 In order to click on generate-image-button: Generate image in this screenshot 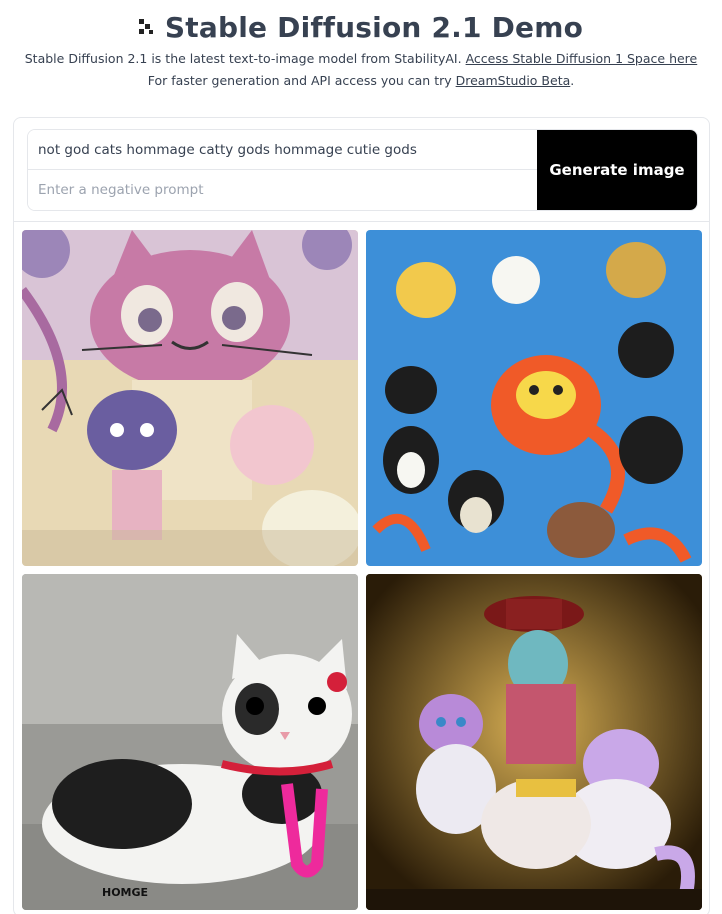, I will do `click(617, 170)`.